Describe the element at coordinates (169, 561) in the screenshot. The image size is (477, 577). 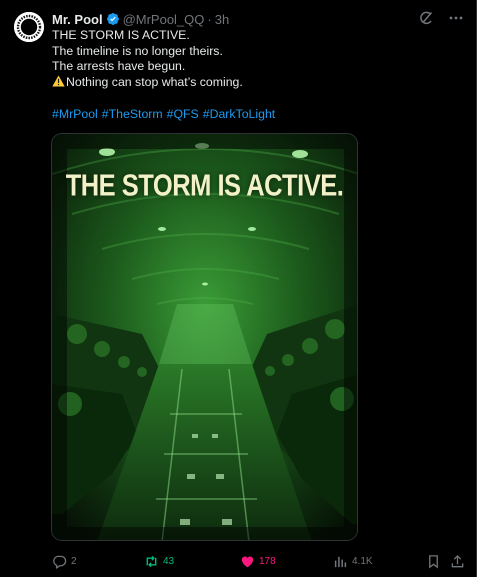
I see `repost-count: 43` at that location.